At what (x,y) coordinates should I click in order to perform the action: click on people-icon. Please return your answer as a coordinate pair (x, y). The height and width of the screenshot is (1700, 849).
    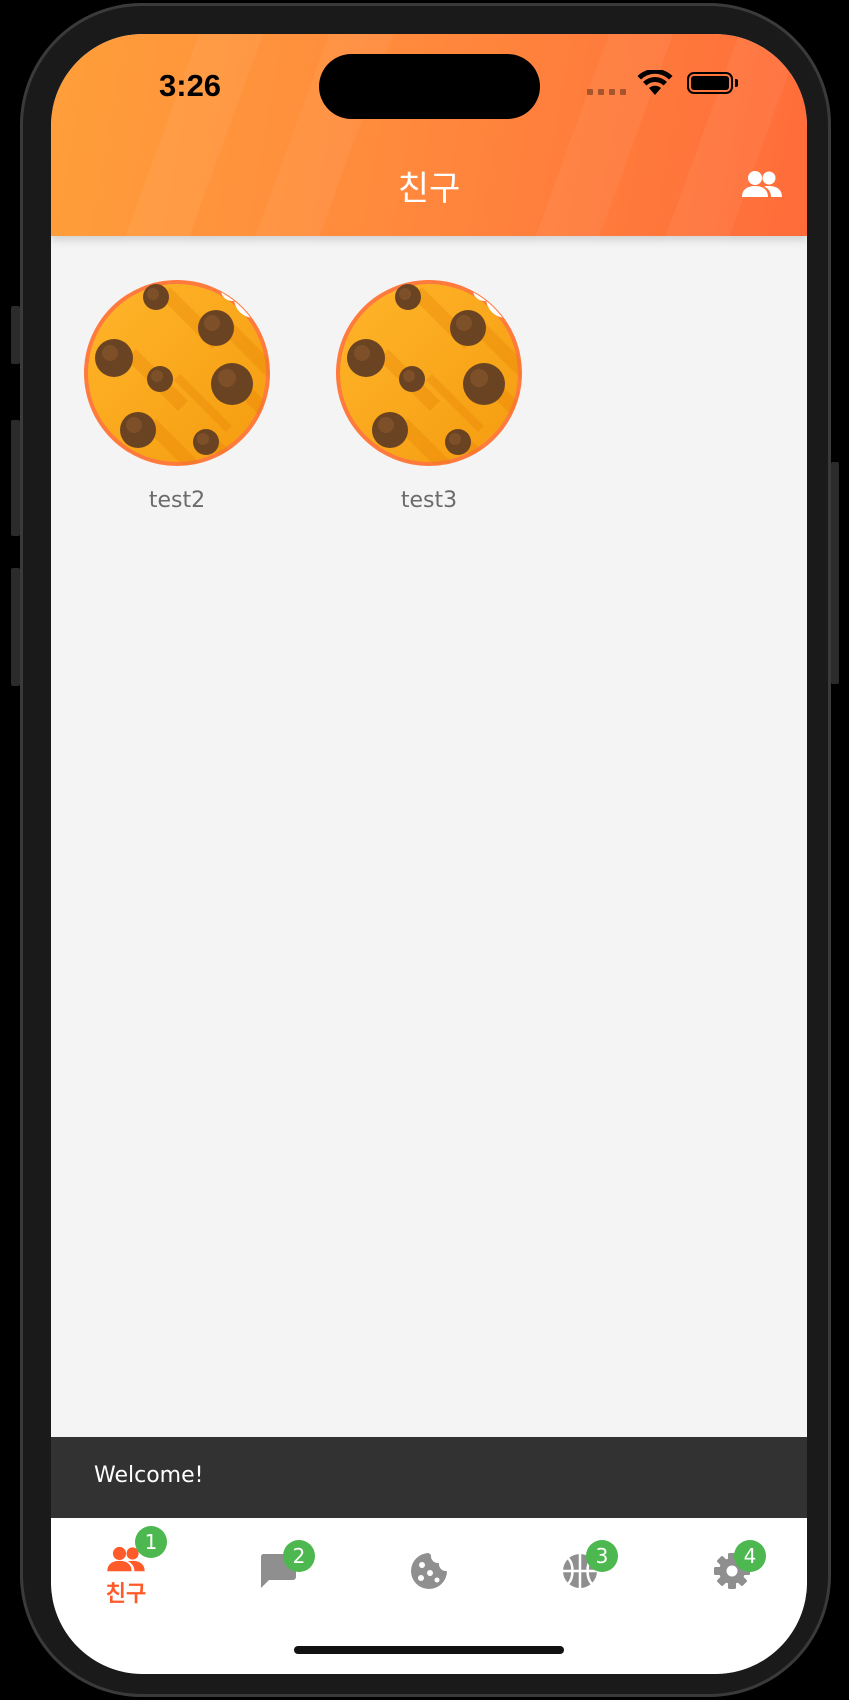
    Looking at the image, I should click on (762, 185).